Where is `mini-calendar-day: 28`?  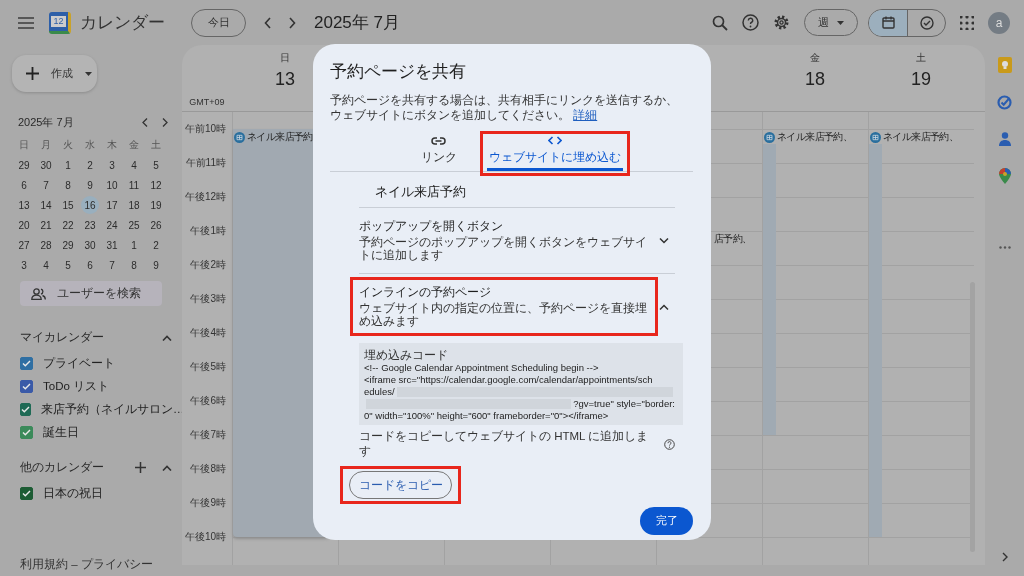 mini-calendar-day: 28 is located at coordinates (46, 245).